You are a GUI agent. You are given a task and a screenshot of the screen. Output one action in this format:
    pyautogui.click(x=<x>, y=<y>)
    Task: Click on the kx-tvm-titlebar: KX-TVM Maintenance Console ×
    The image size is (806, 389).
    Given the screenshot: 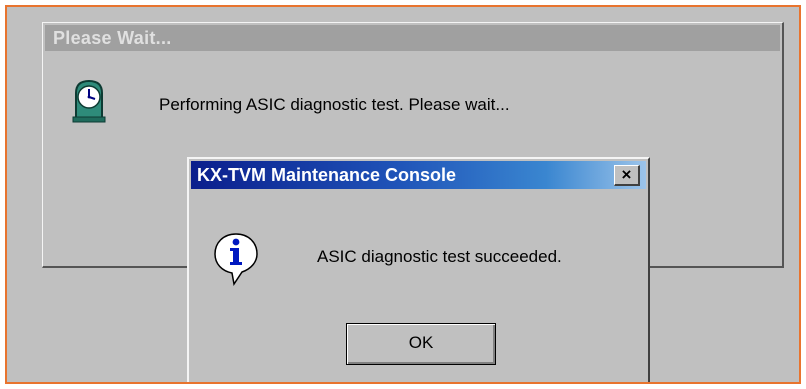 What is the action you would take?
    pyautogui.click(x=418, y=175)
    